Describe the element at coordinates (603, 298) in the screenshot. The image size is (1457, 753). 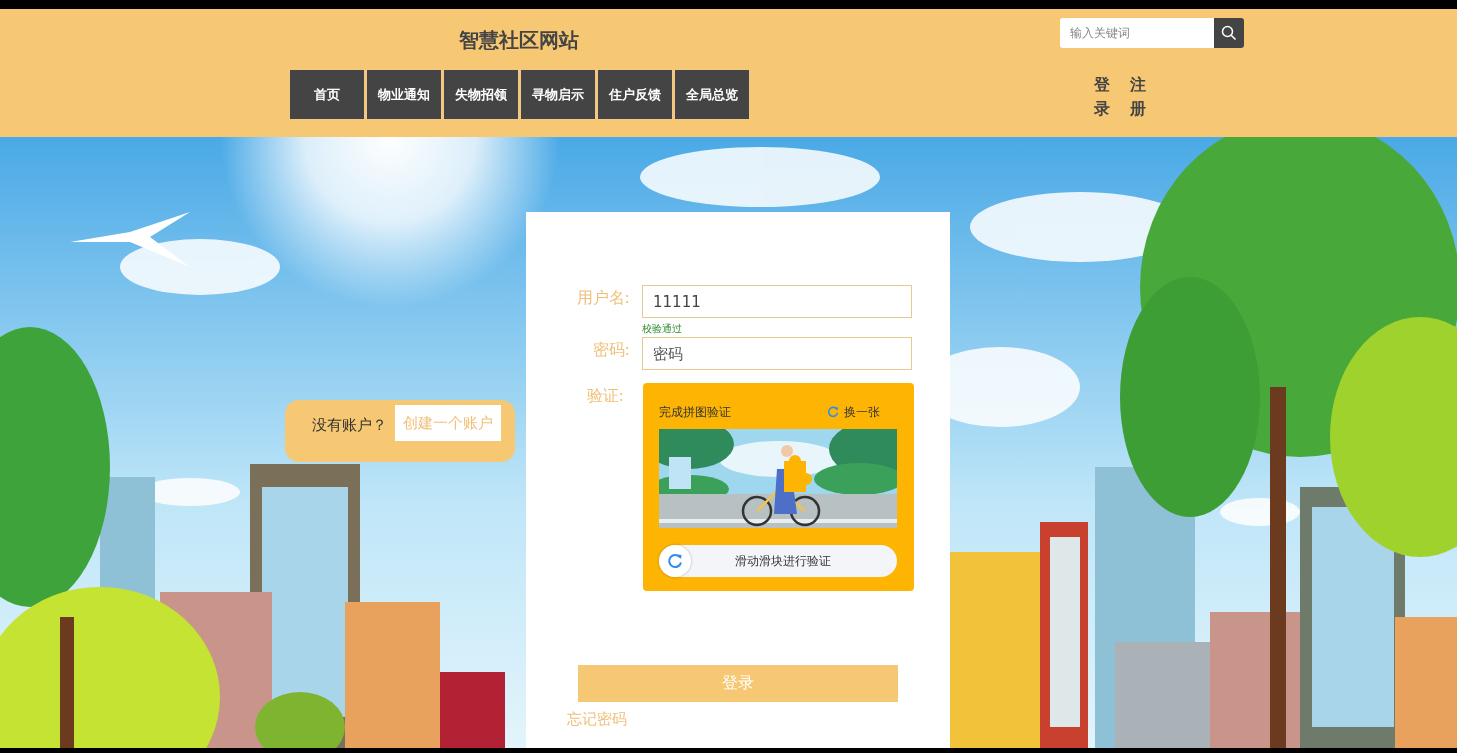
I see `field-label: 用户名:` at that location.